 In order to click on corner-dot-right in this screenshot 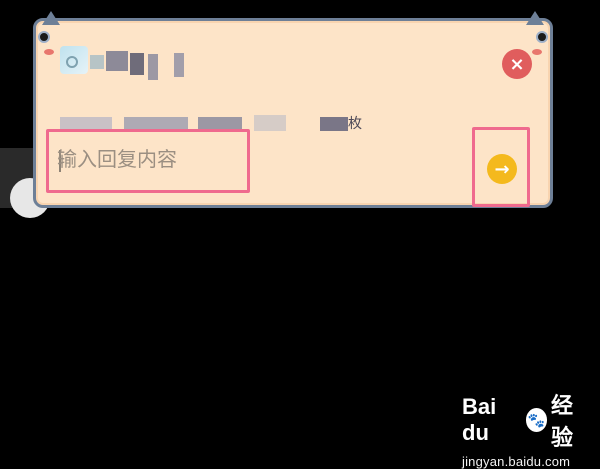, I will do `click(537, 52)`.